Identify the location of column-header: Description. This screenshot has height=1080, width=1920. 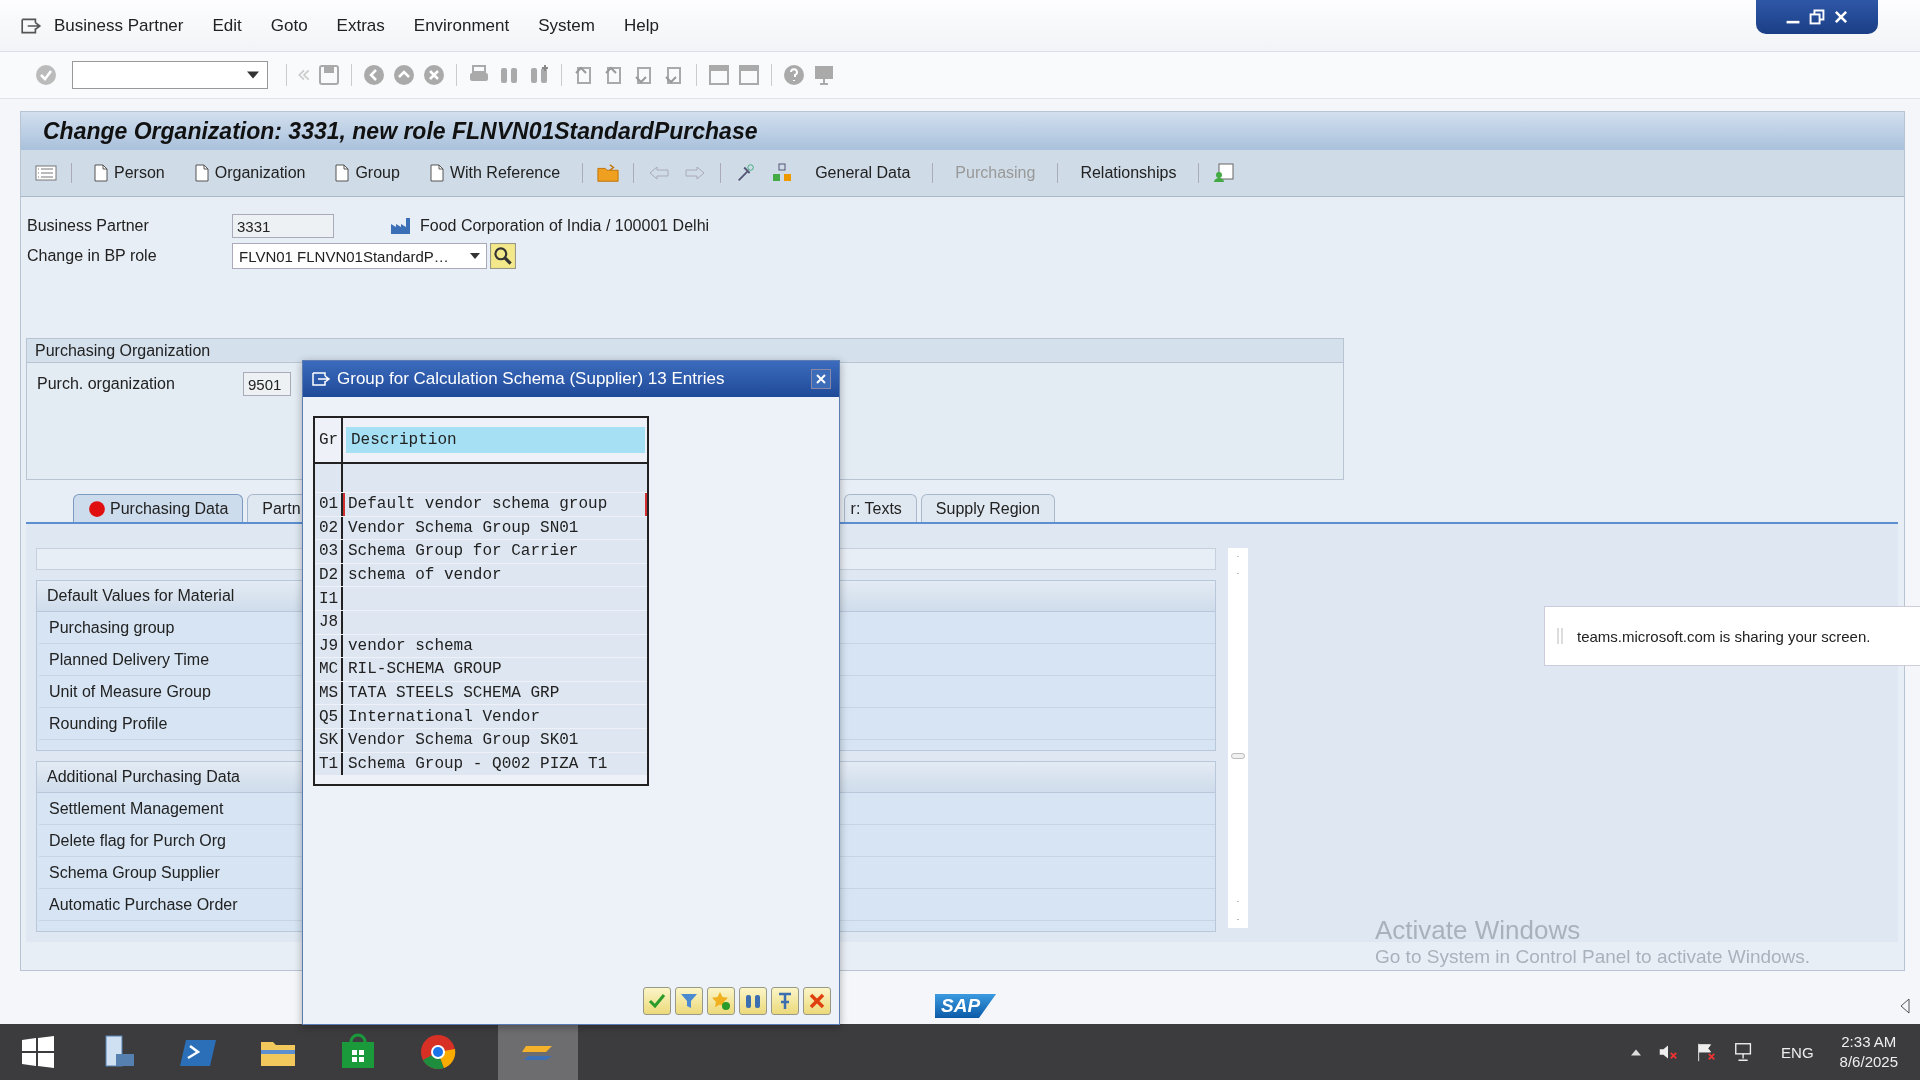
(495, 440).